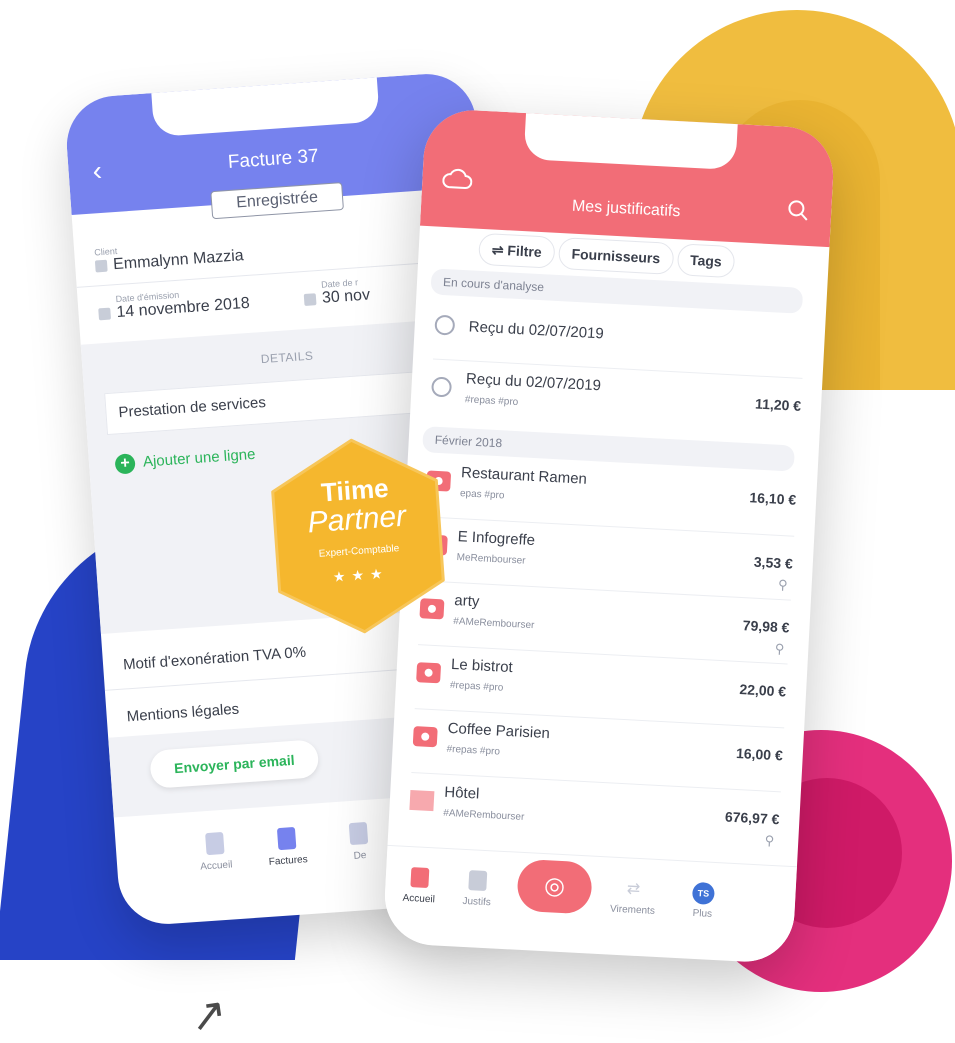 The height and width of the screenshot is (1043, 955). Describe the element at coordinates (461, 793) in the screenshot. I see `item-name: Hôtel` at that location.